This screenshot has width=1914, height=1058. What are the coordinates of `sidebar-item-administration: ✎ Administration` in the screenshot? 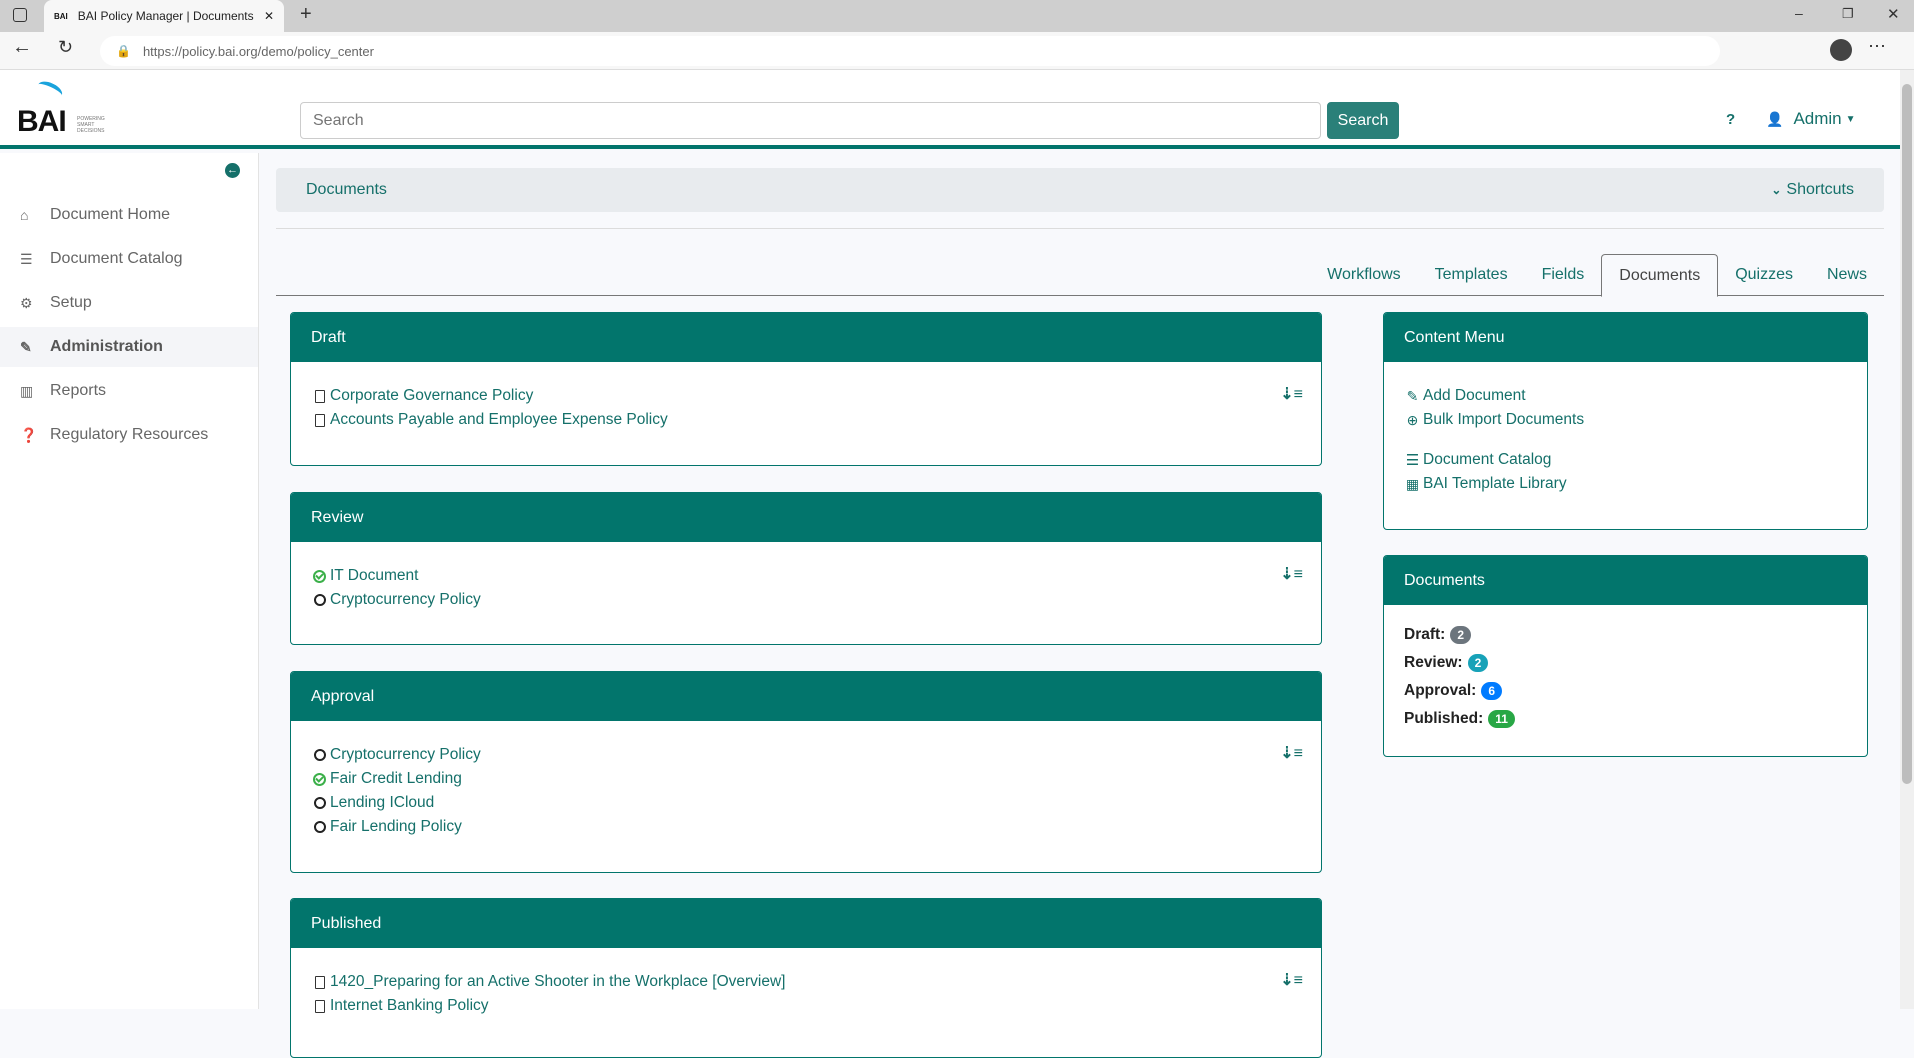 It's located at (129, 347).